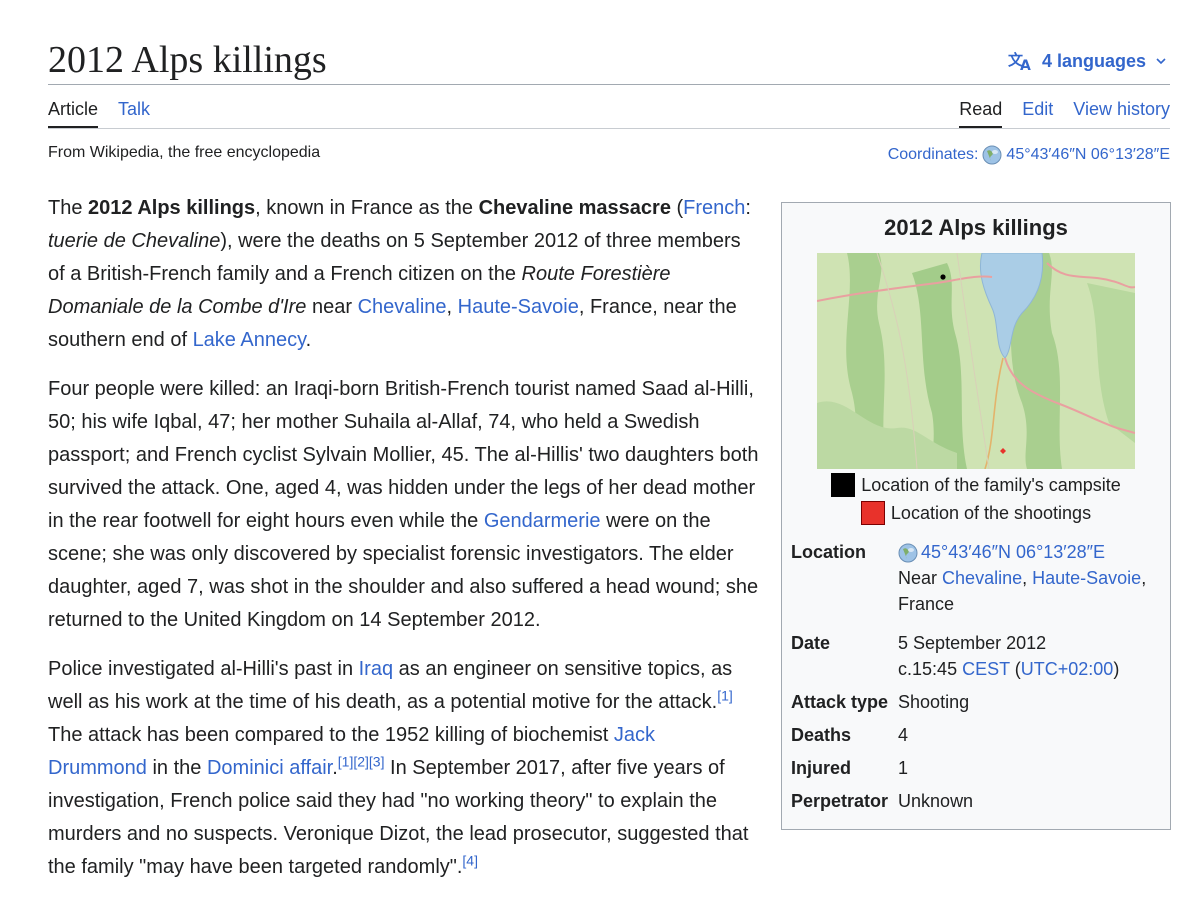  What do you see at coordinates (134, 241) in the screenshot?
I see `italic-french-name: tuerie de Chevaline` at bounding box center [134, 241].